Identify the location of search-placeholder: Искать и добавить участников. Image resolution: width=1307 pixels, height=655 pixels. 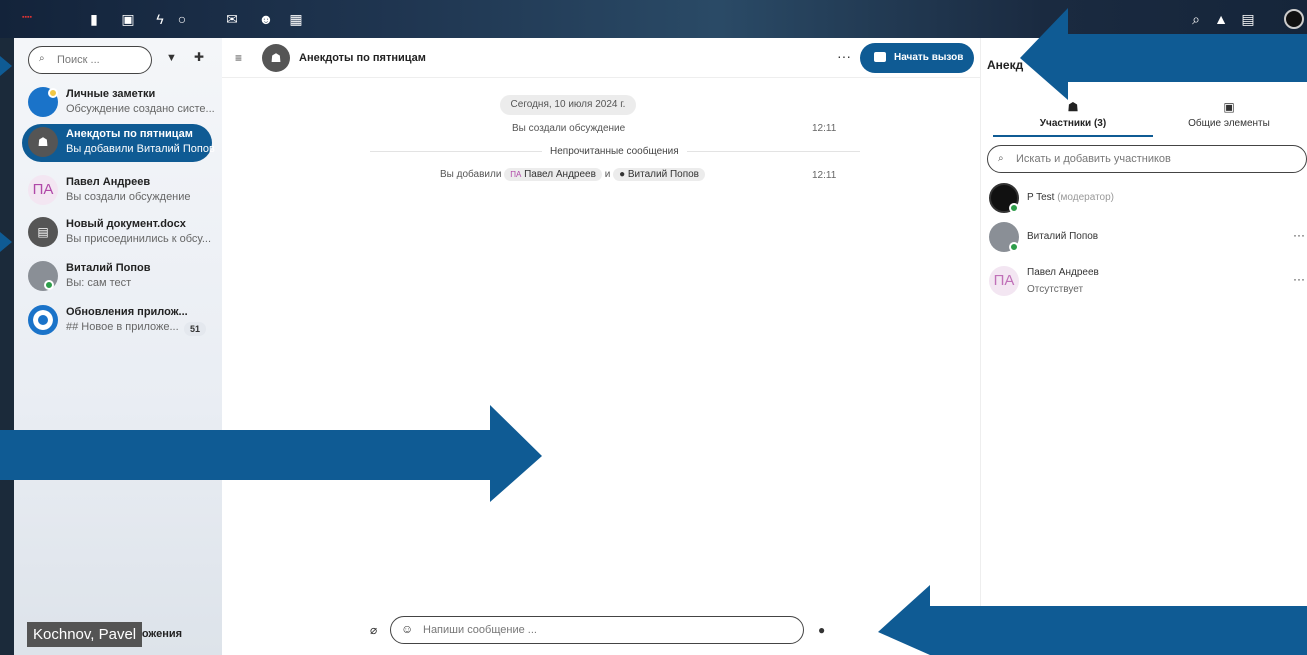
(1093, 159).